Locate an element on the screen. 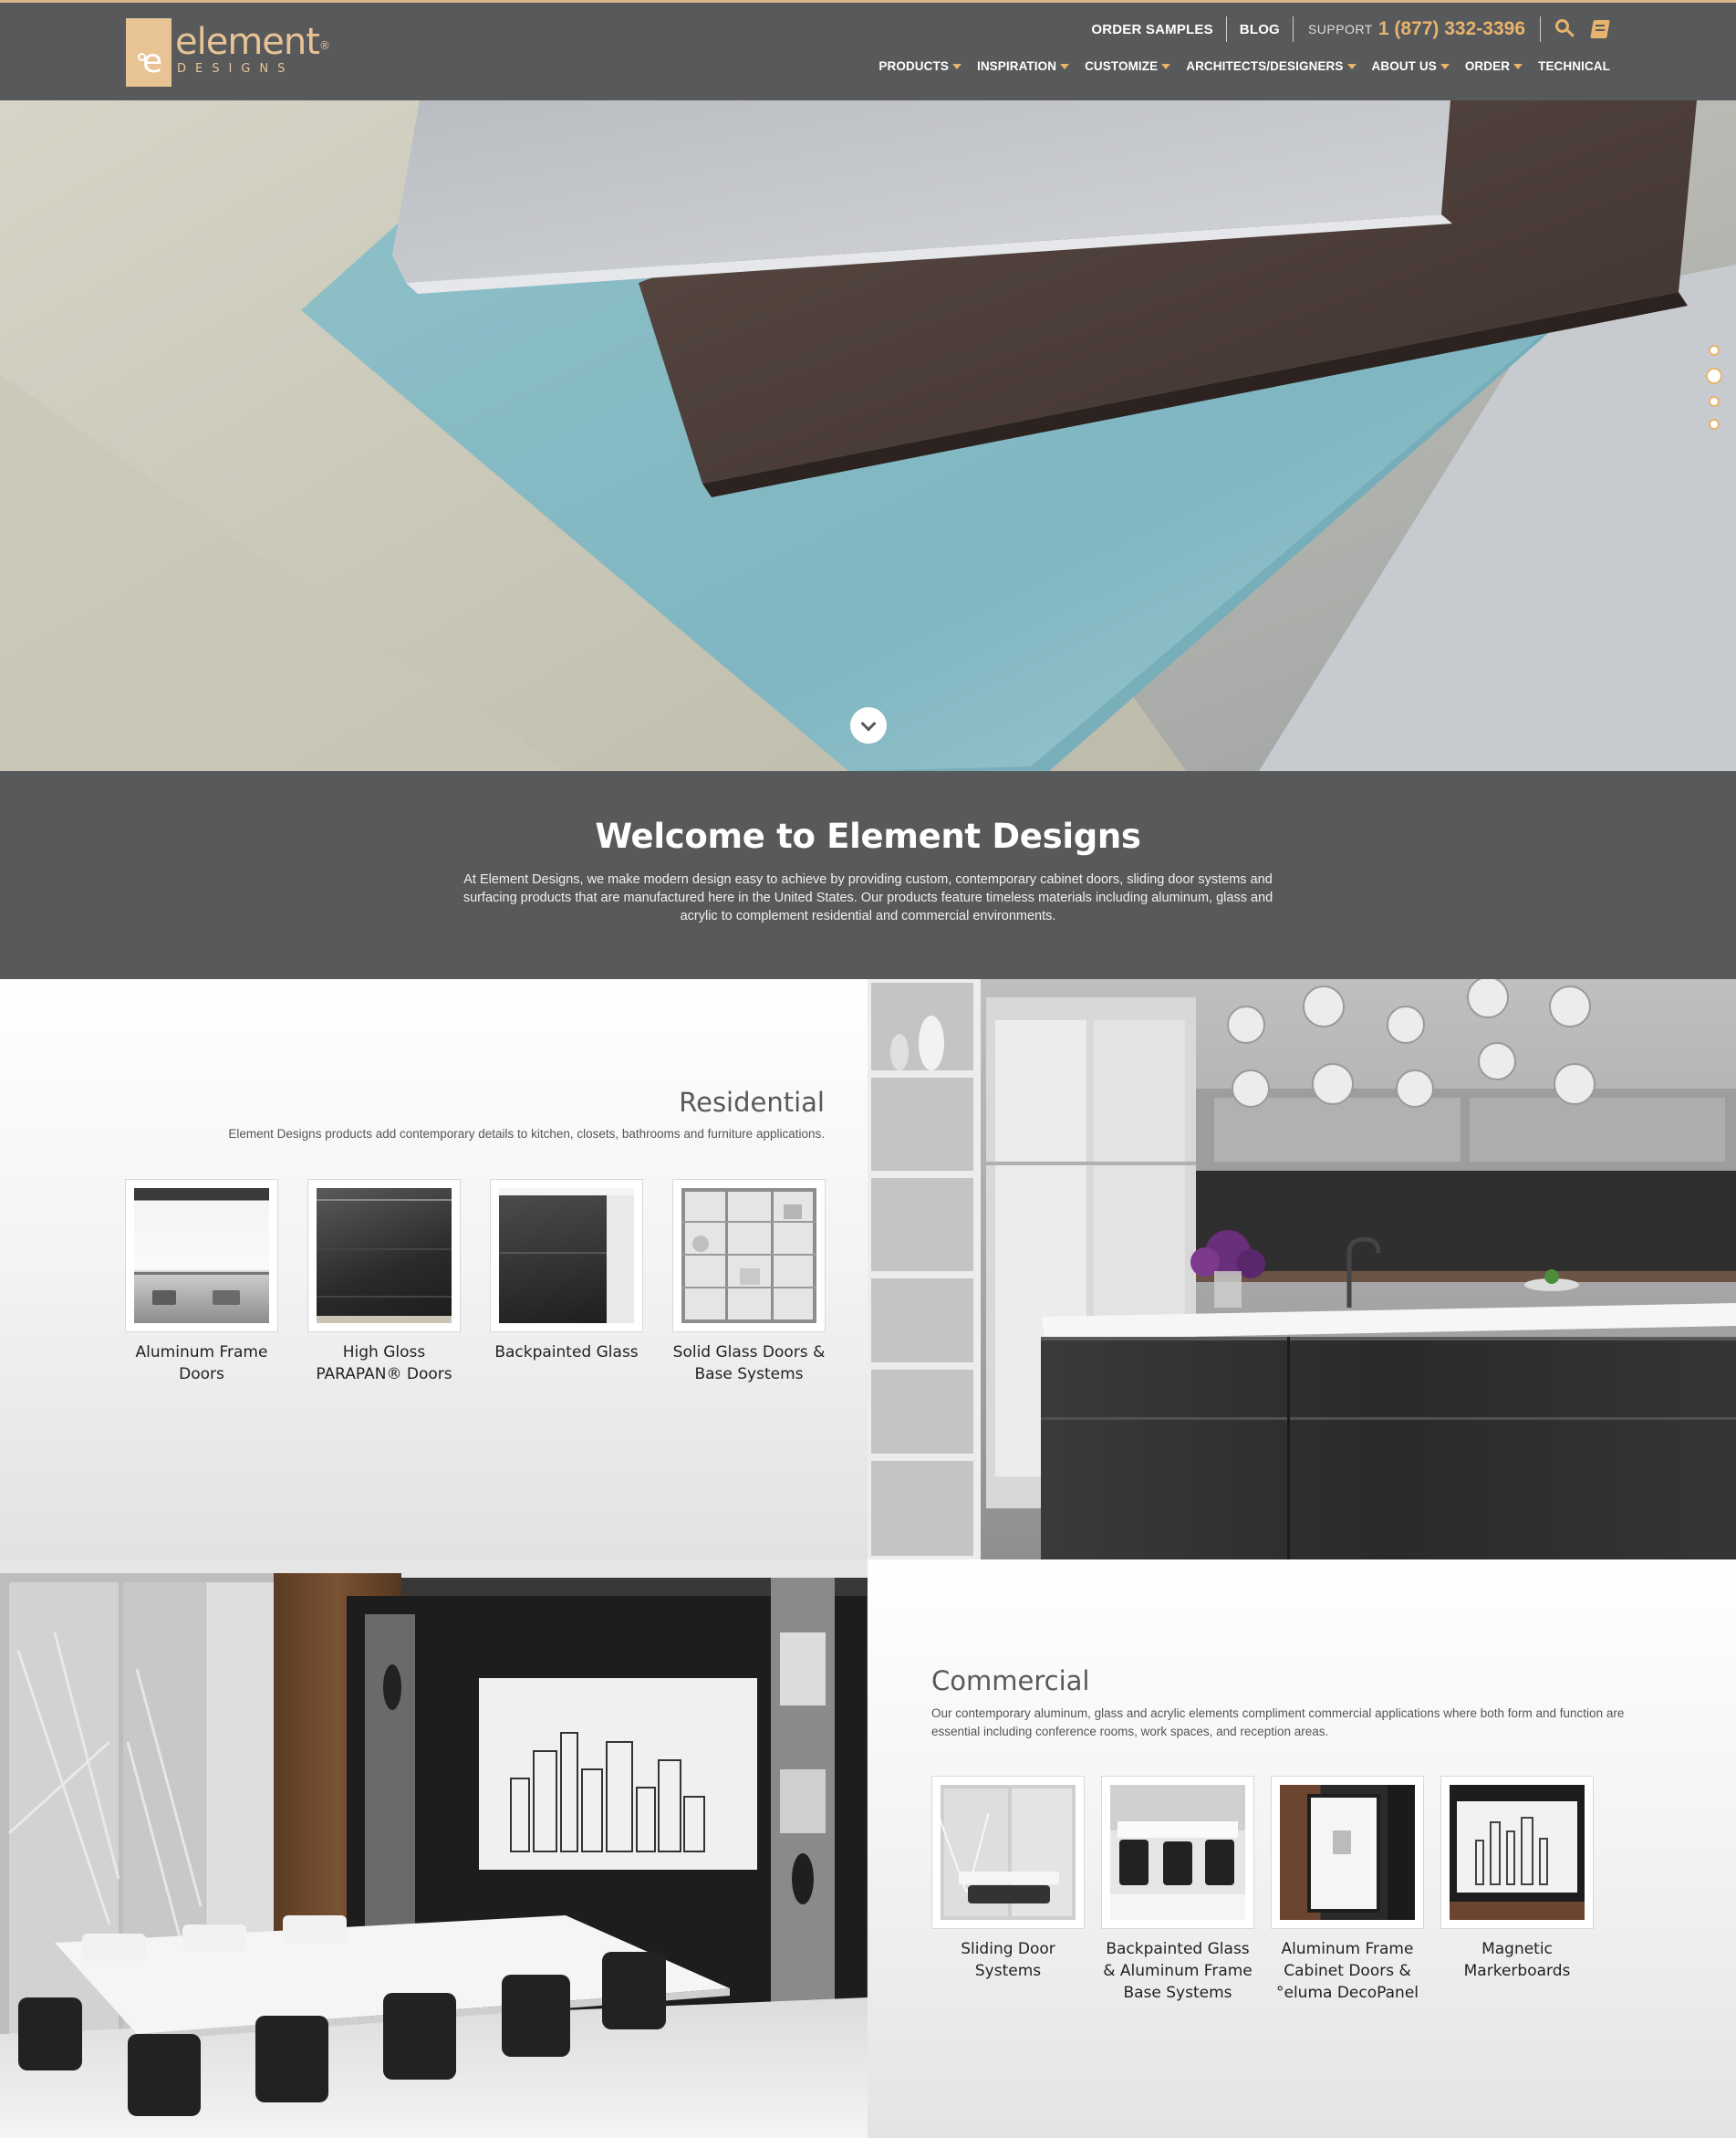 The height and width of the screenshot is (2138, 1736). residential-title: Residential is located at coordinates (752, 1102).